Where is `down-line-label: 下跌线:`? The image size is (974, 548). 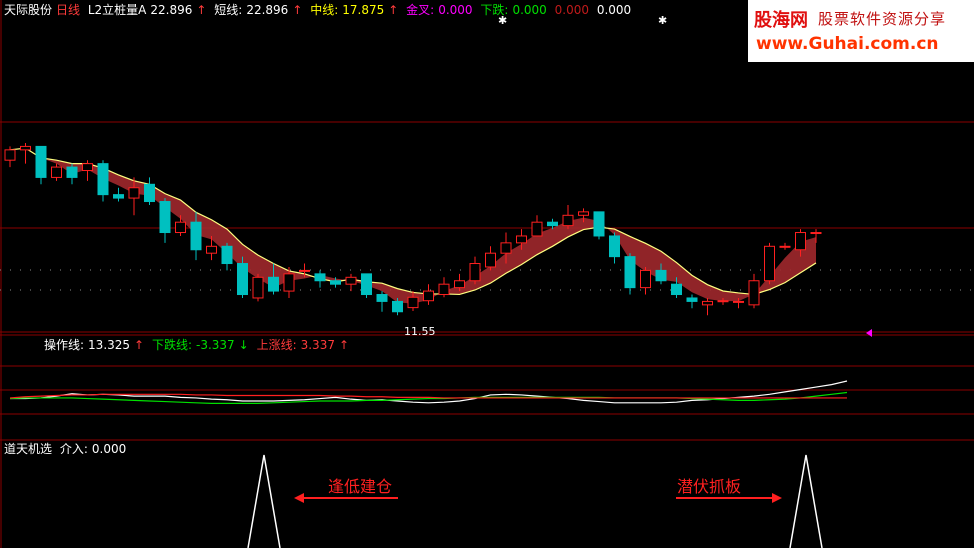 down-line-label: 下跌线: is located at coordinates (171, 345).